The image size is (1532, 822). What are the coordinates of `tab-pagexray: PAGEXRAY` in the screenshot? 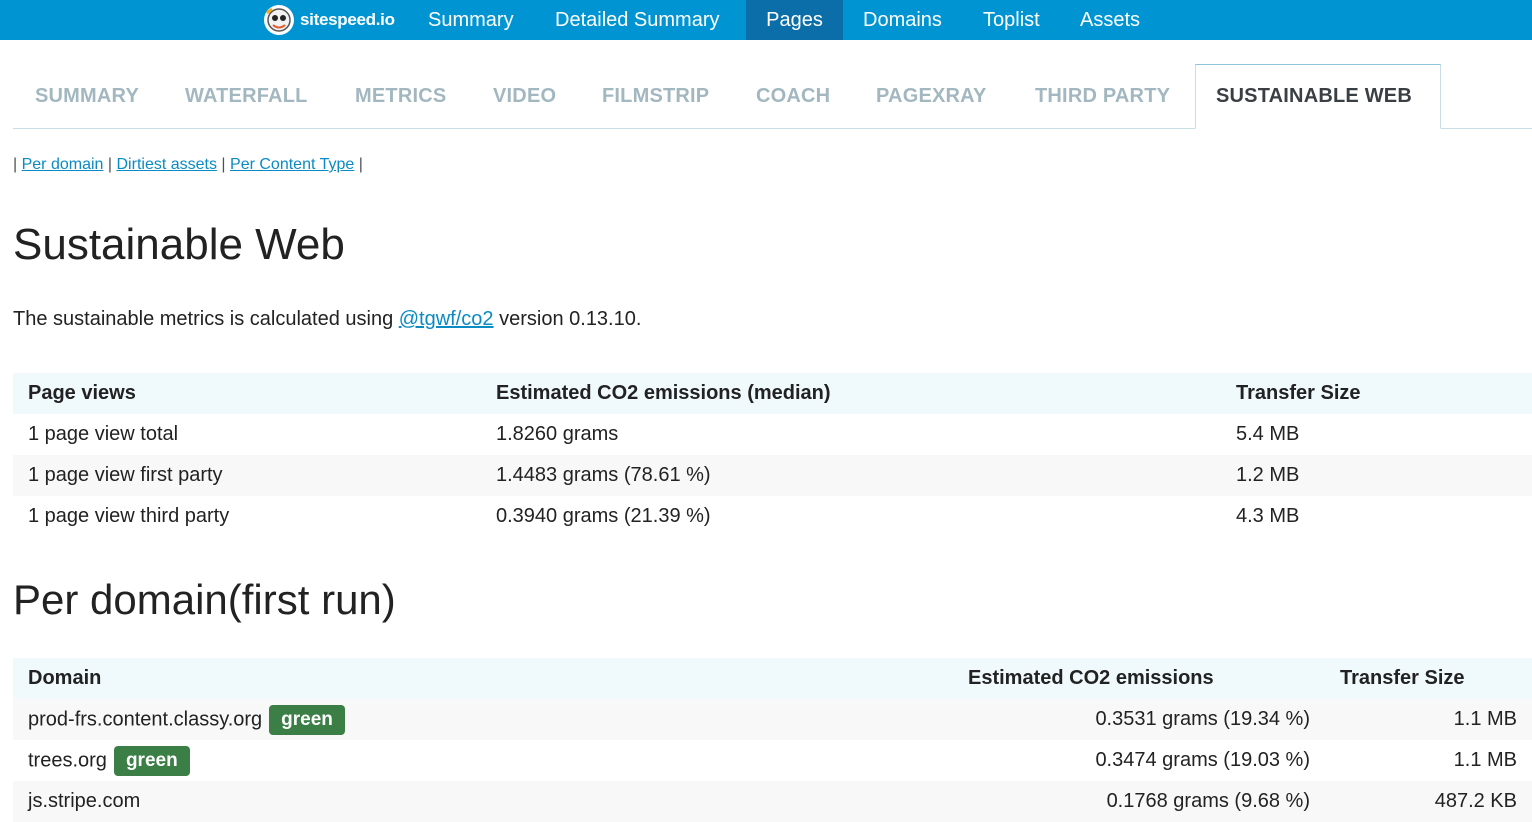 It's located at (931, 96).